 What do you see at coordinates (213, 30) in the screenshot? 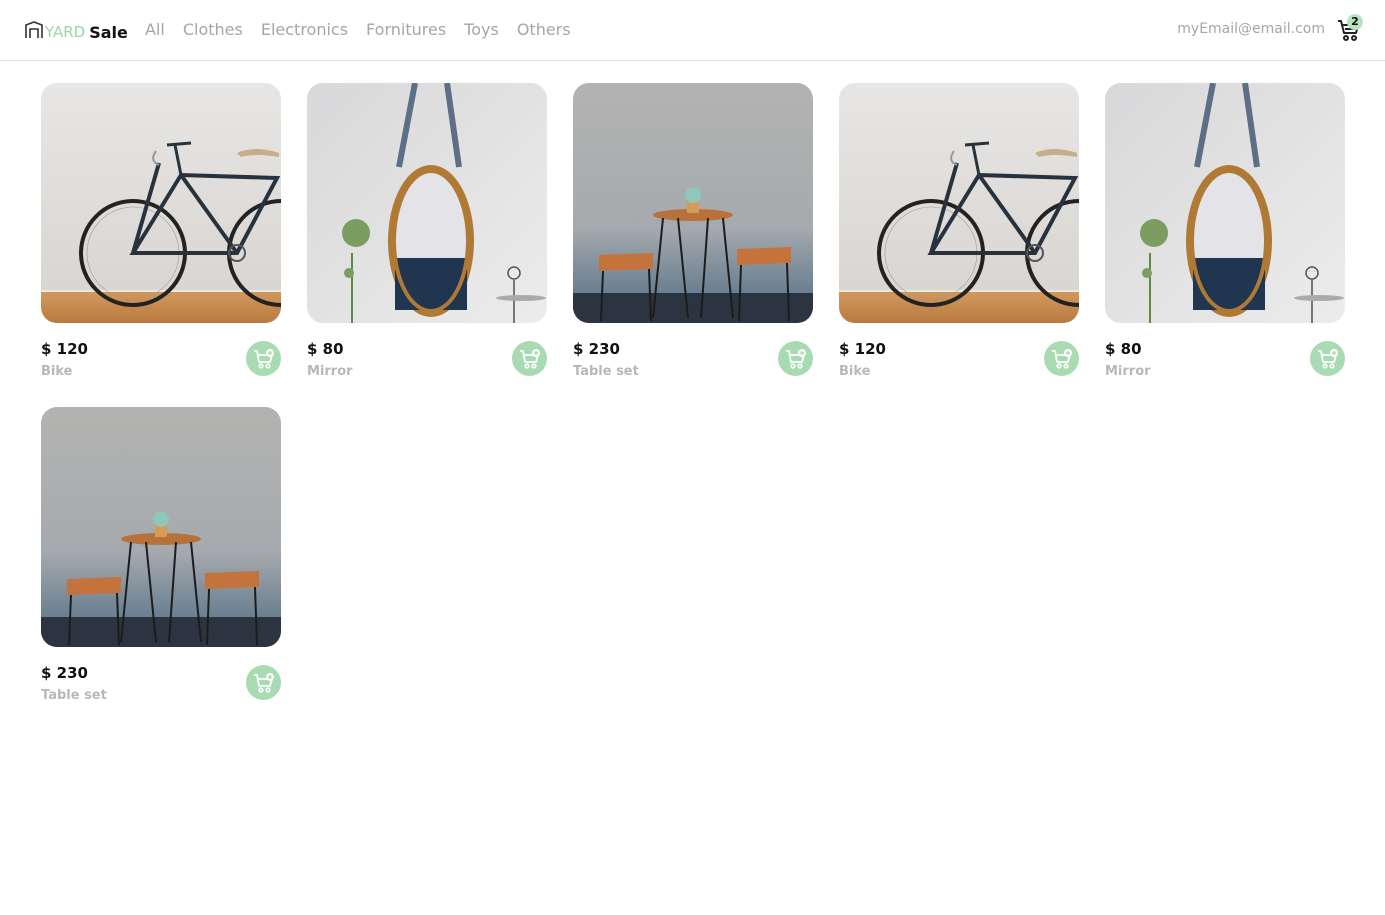
I see `nav-item-clothes: Clothes` at bounding box center [213, 30].